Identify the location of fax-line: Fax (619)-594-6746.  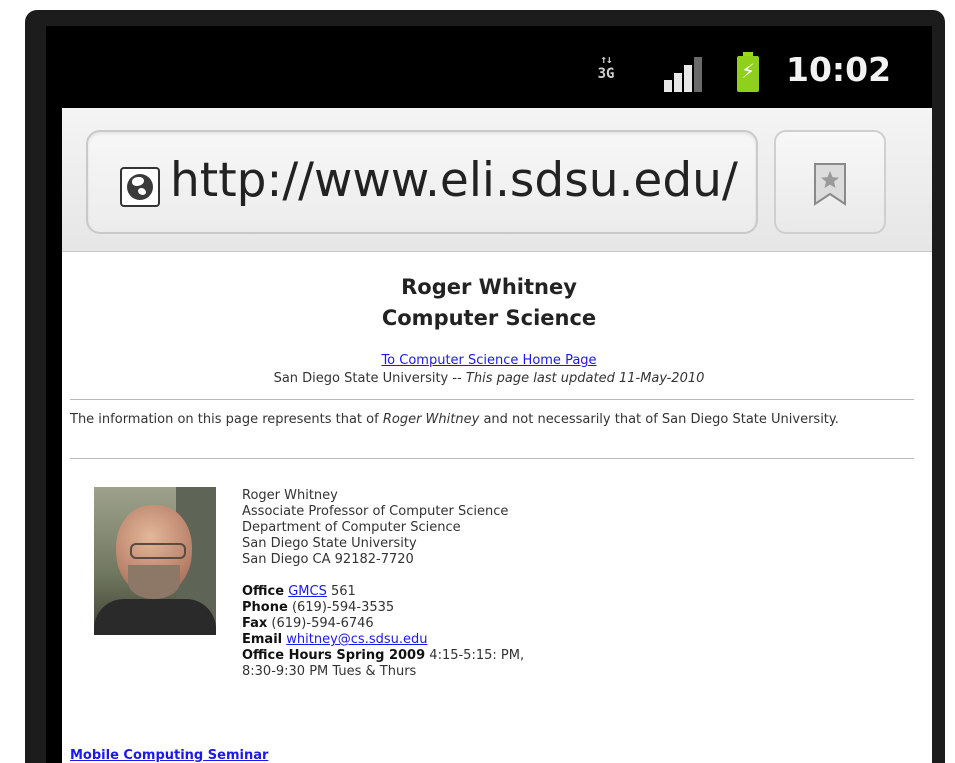
(542, 624).